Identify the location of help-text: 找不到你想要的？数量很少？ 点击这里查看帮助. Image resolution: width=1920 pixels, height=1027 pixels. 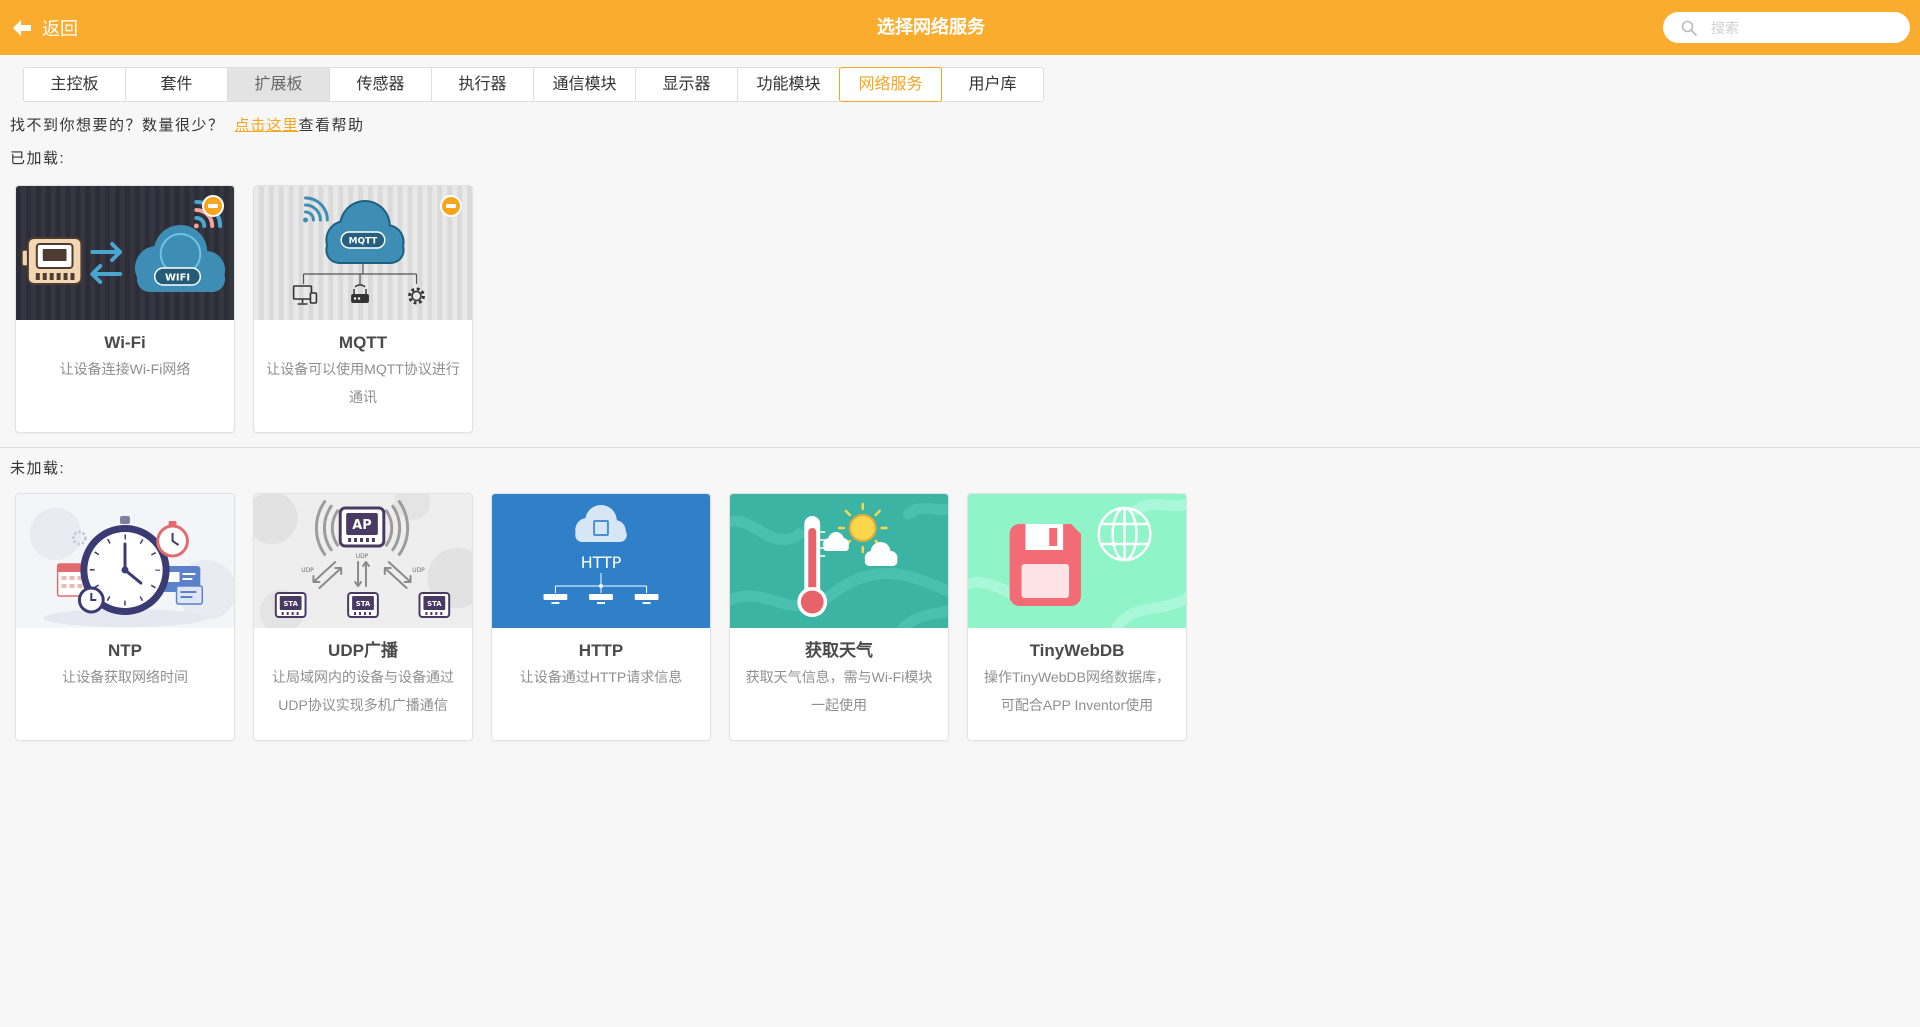
(187, 126).